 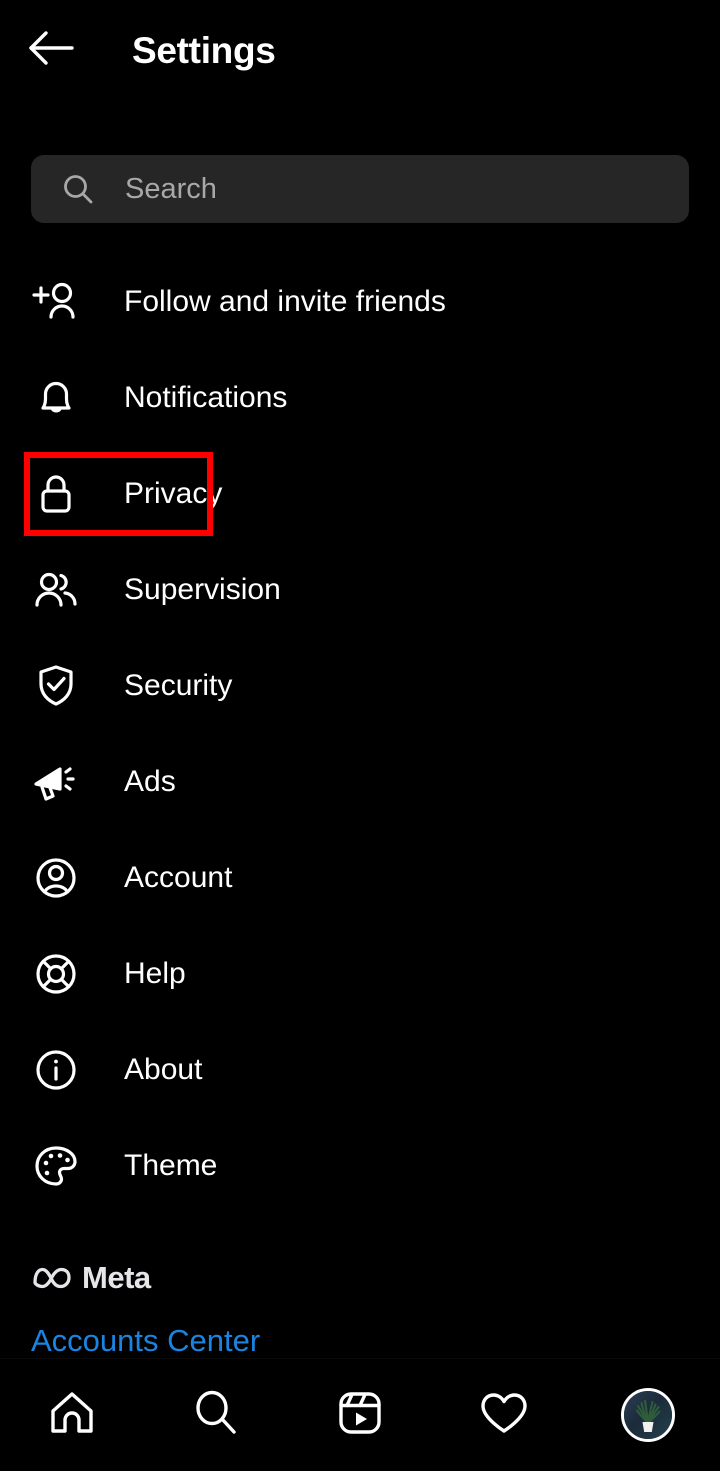 I want to click on menu-item-theme: Theme, so click(x=360, y=1166).